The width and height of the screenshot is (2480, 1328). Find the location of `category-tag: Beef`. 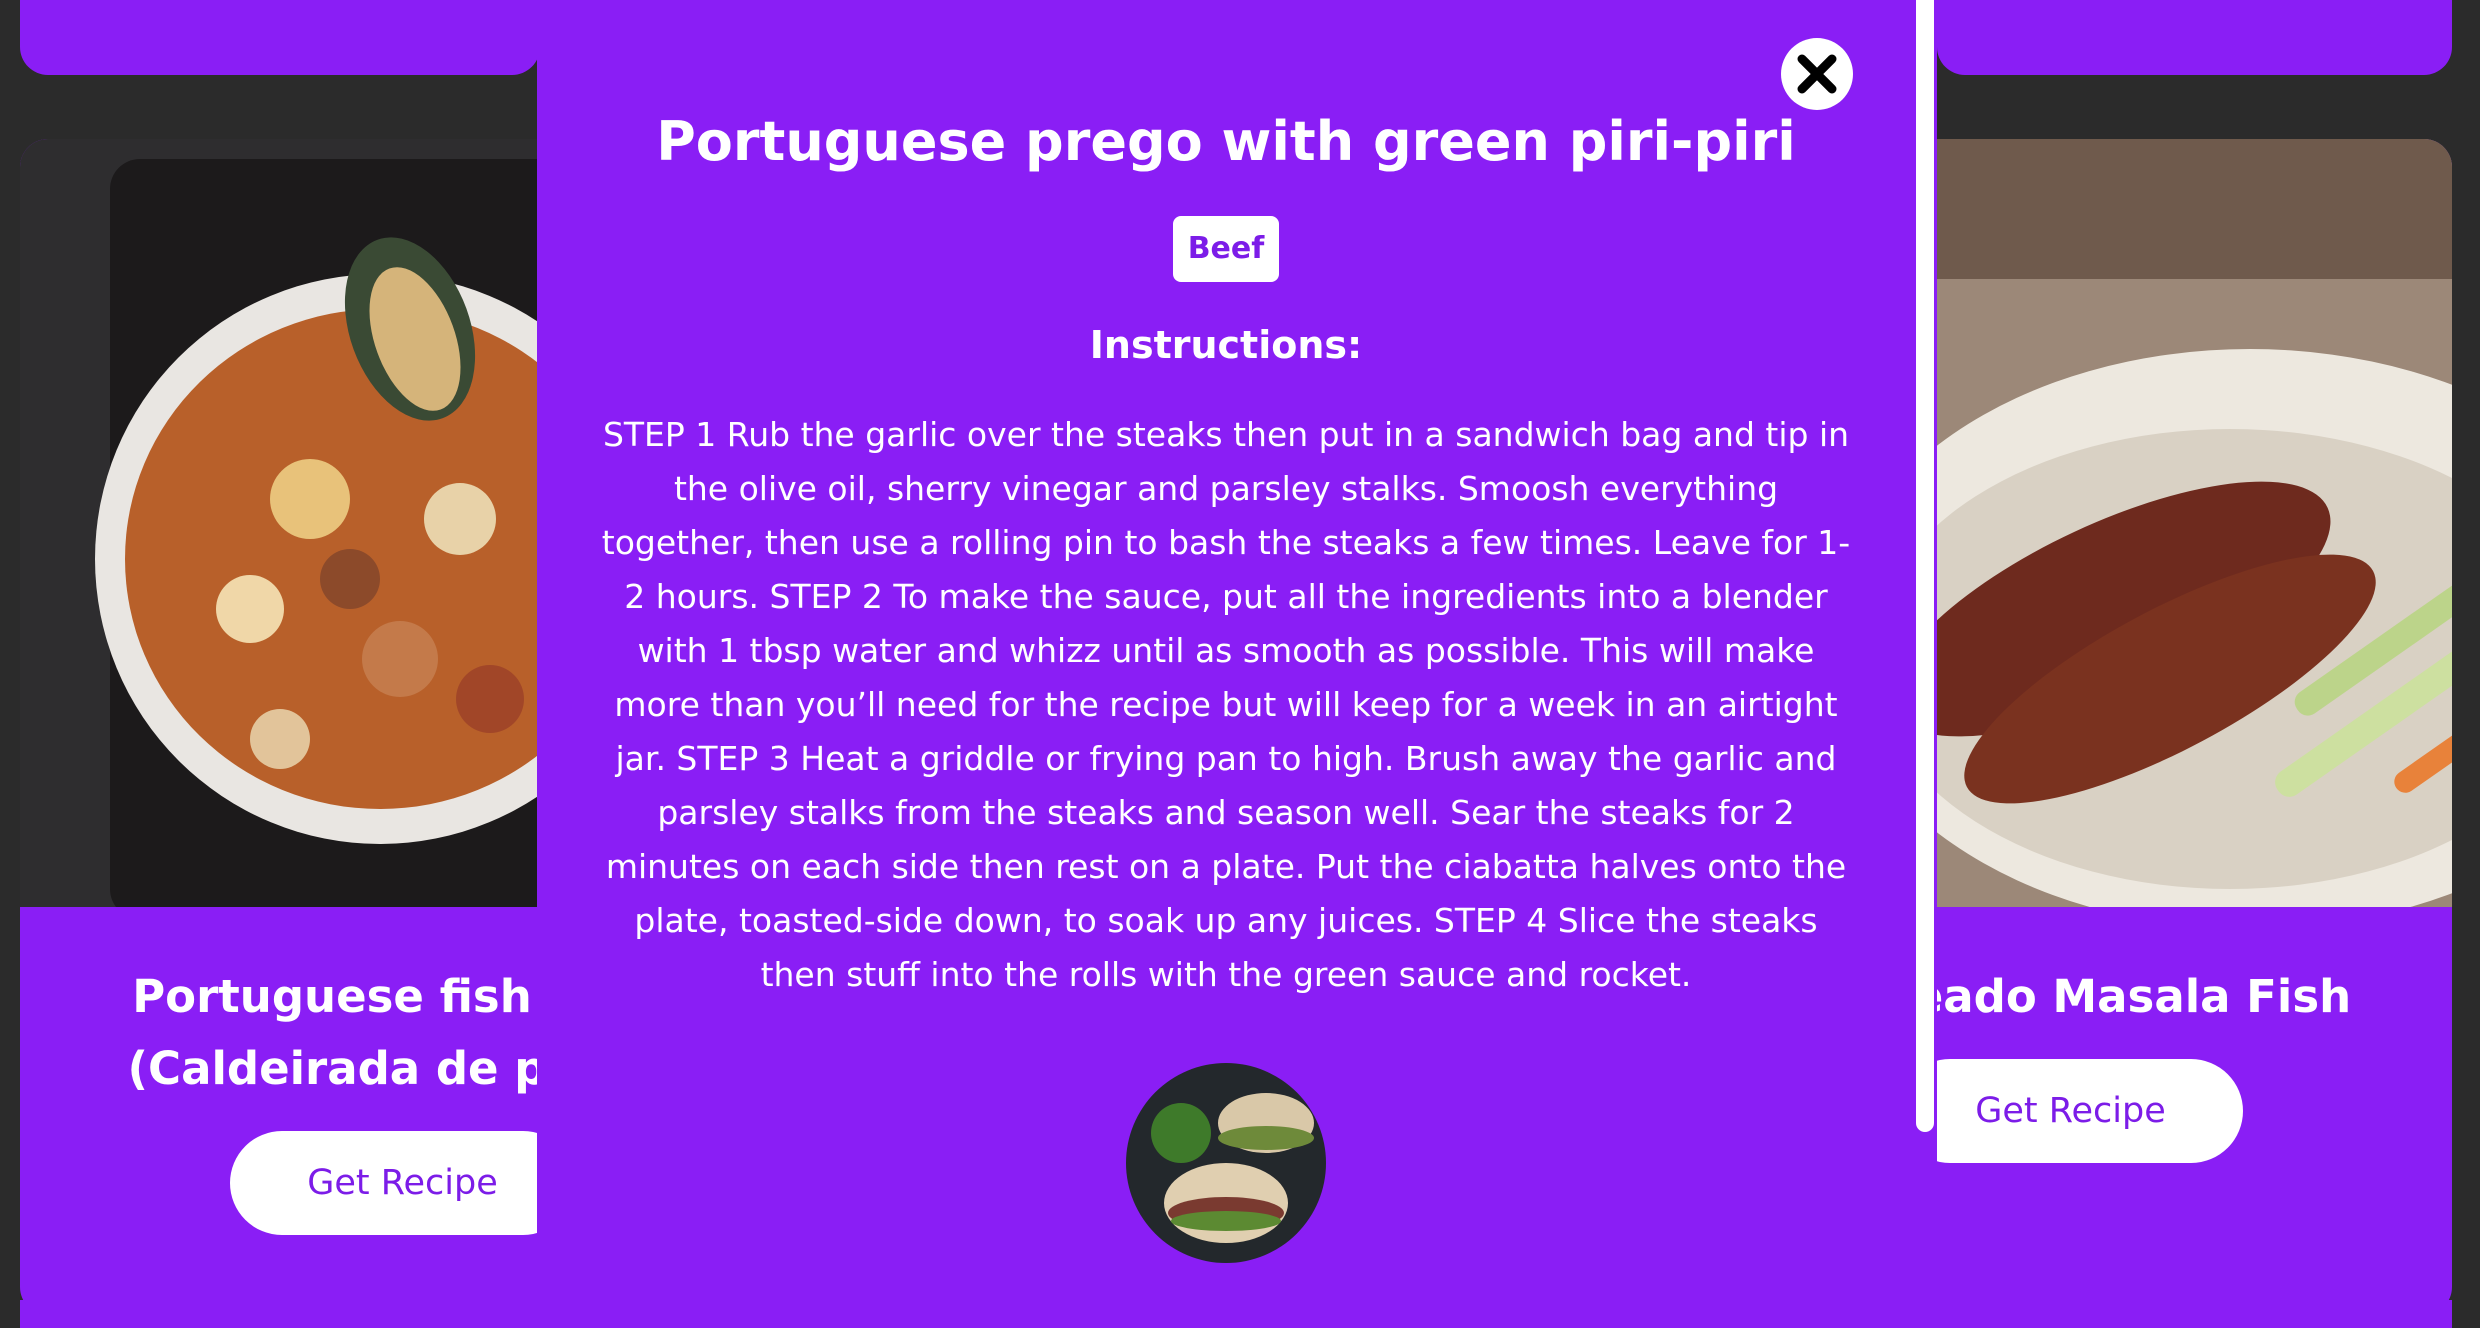

category-tag: Beef is located at coordinates (1226, 249).